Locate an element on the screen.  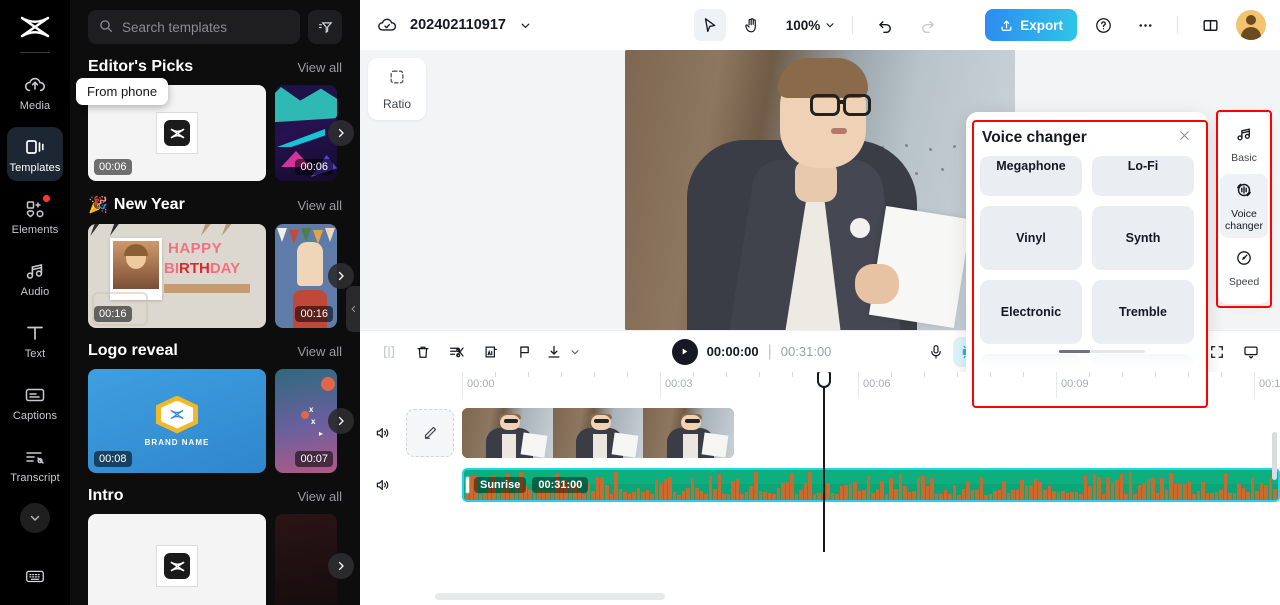
search-input: Search templates is located at coordinates (194, 27).